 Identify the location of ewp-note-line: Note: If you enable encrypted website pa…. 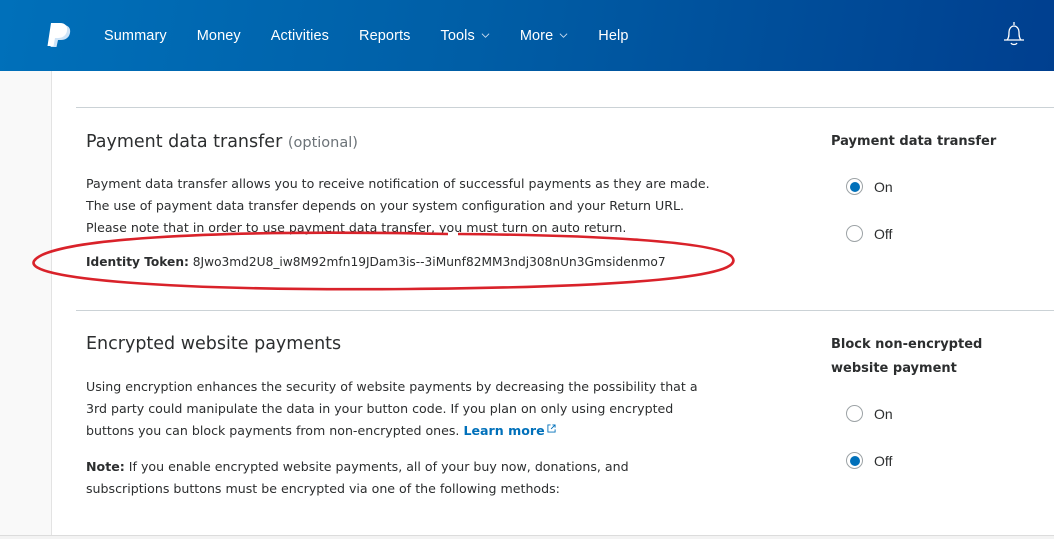
(357, 467).